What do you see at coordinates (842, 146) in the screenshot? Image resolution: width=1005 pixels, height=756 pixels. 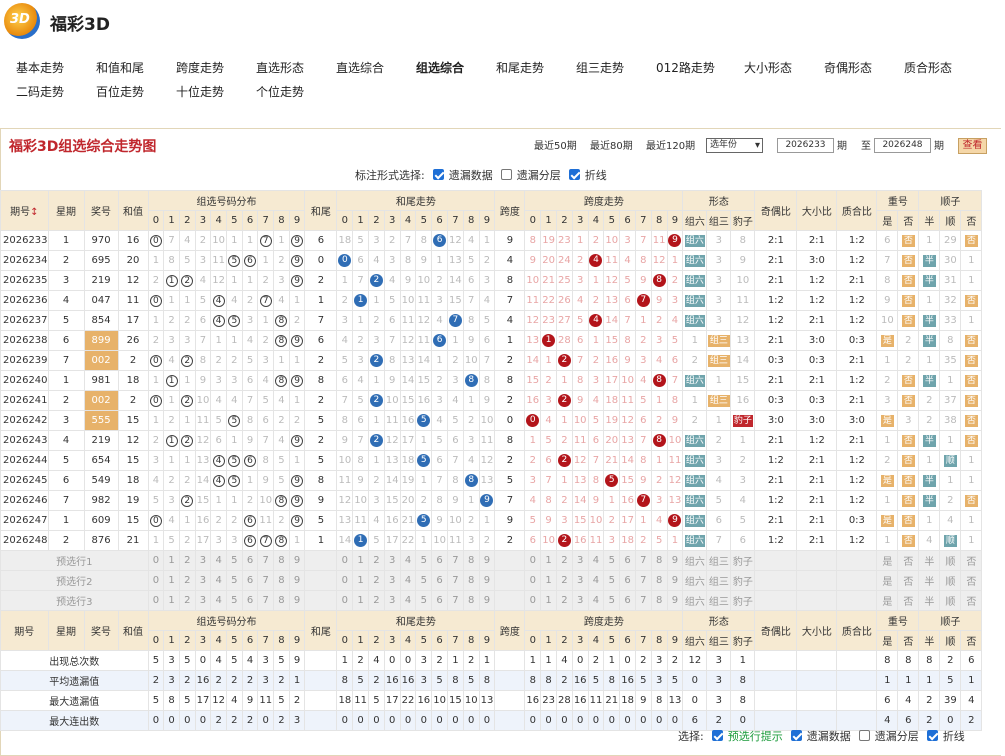 I see `period-label: 期` at bounding box center [842, 146].